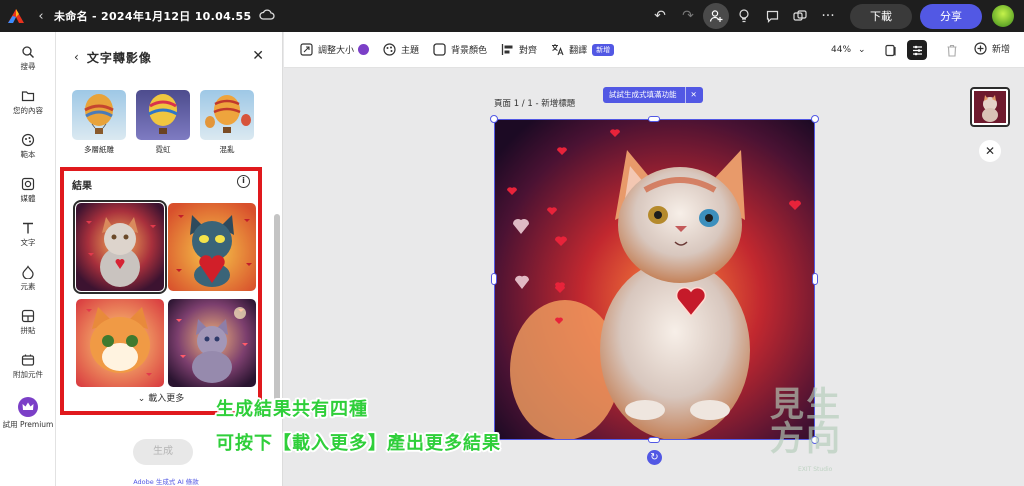 Image resolution: width=1024 pixels, height=486 pixels. I want to click on rail-item-elements: 元素, so click(28, 278).